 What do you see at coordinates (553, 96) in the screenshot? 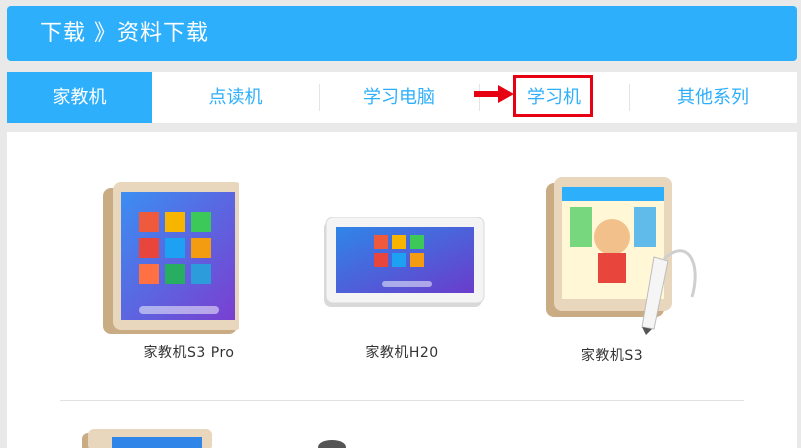
I see `highlight-box` at bounding box center [553, 96].